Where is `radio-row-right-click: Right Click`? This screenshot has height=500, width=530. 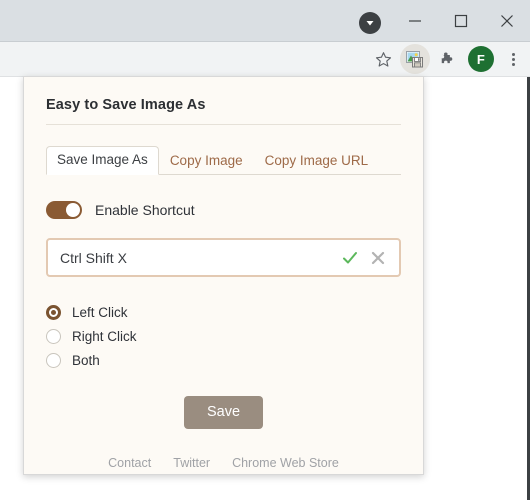
radio-row-right-click: Right Click is located at coordinates (223, 336).